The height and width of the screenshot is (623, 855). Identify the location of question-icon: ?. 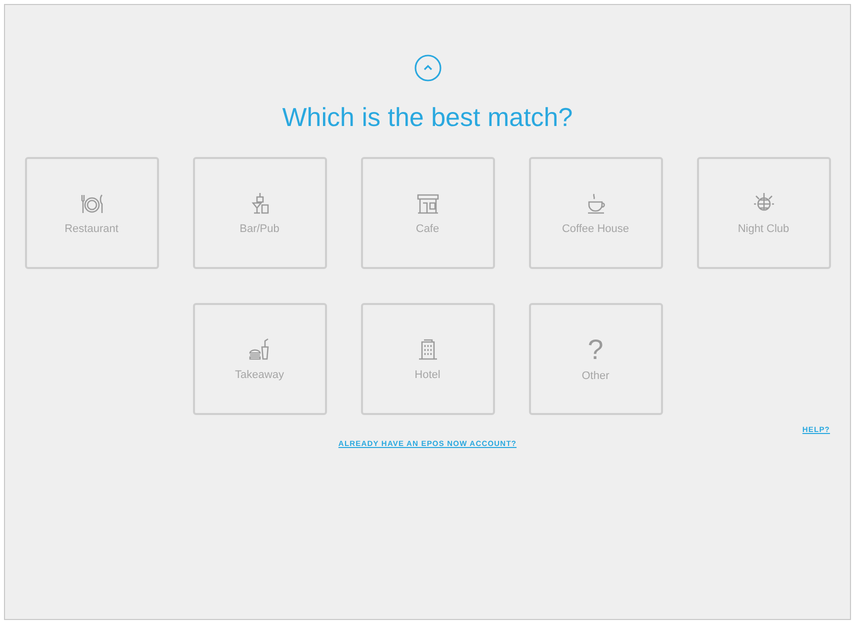
(596, 350).